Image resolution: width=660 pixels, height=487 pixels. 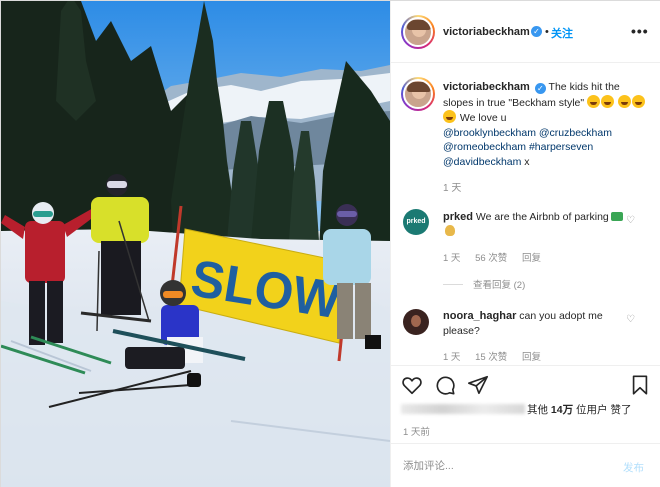 What do you see at coordinates (416, 431) in the screenshot?
I see `post-time: 1 天前` at bounding box center [416, 431].